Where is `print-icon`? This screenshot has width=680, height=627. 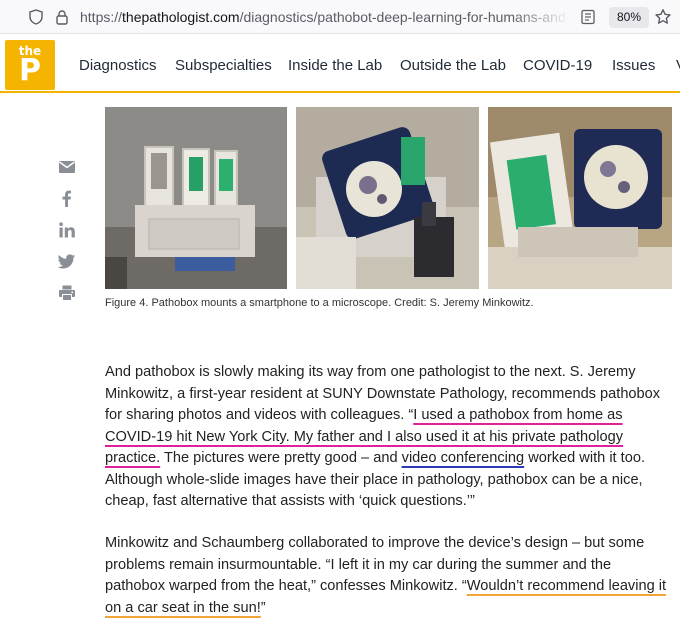
print-icon is located at coordinates (67, 293).